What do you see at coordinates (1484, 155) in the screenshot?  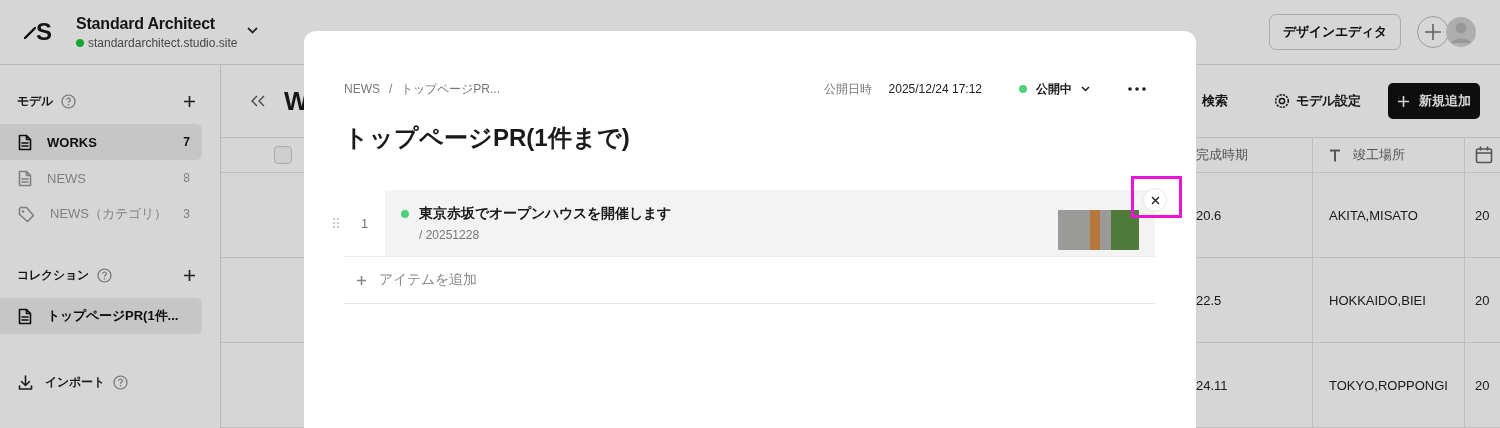 I see `calendar-icon` at bounding box center [1484, 155].